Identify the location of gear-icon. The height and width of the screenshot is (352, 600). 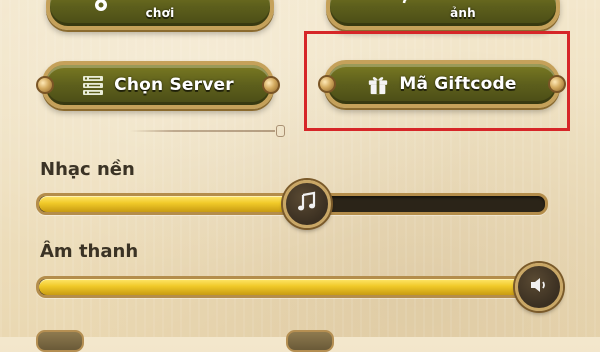
(101, 8).